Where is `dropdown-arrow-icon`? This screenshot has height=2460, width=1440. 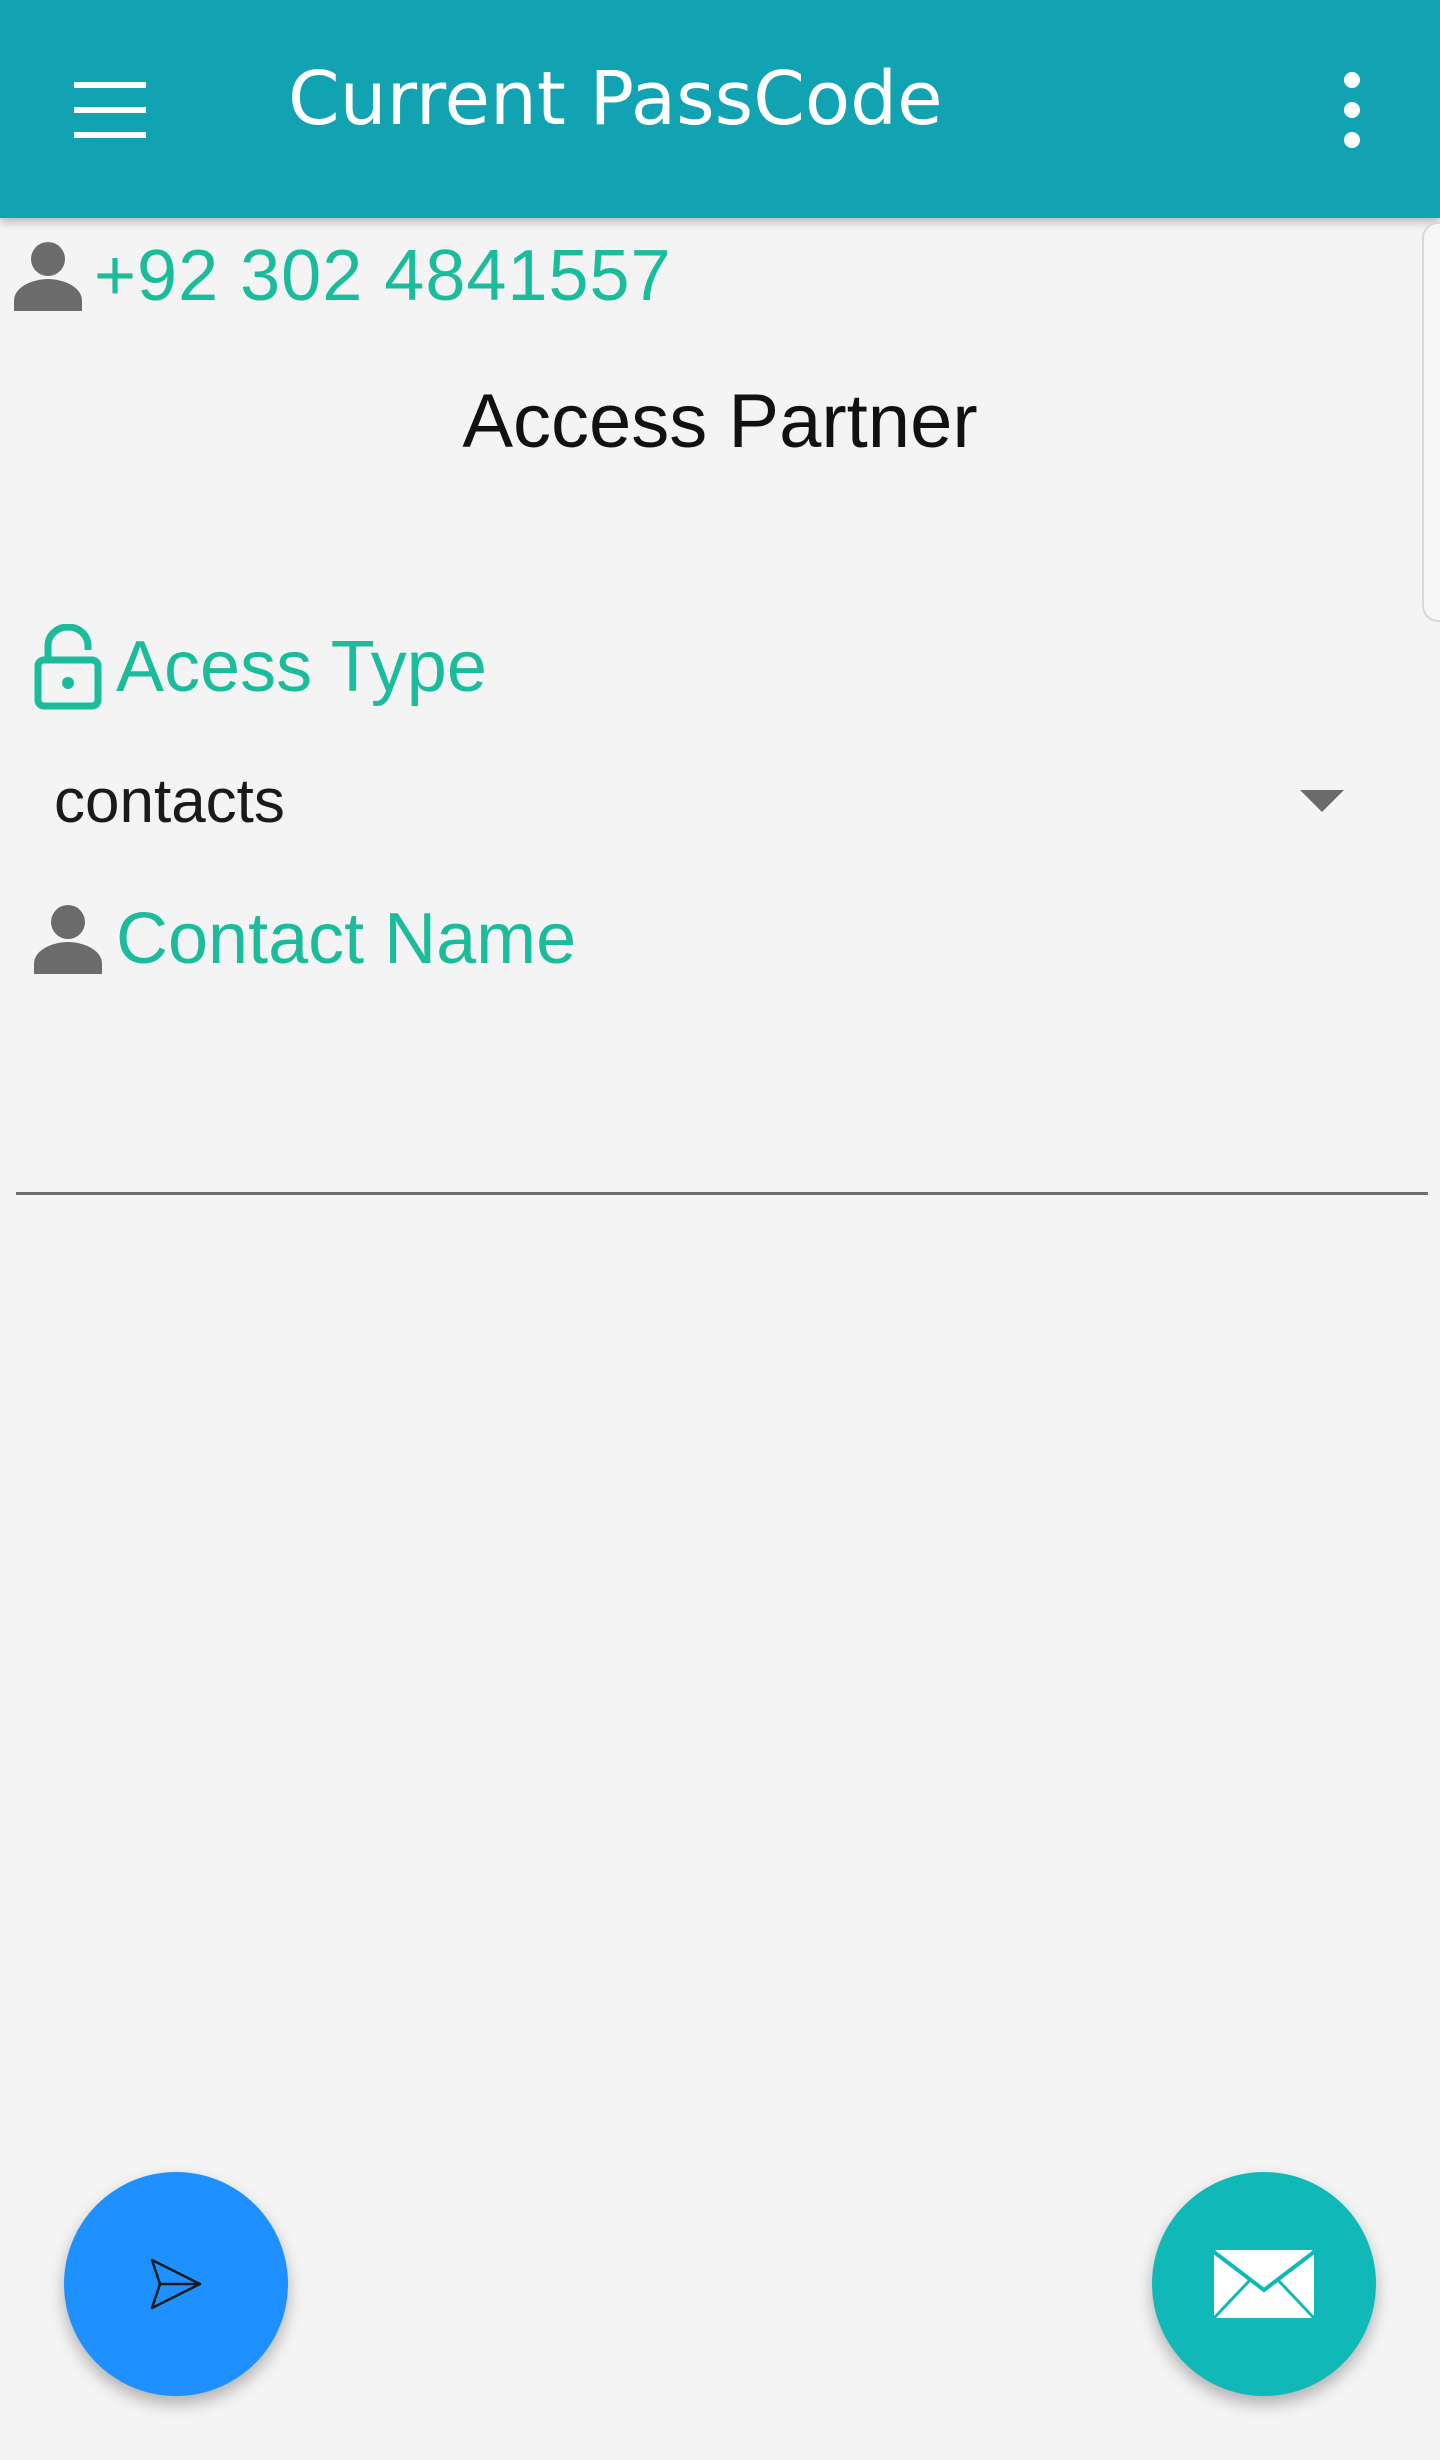 dropdown-arrow-icon is located at coordinates (1322, 801).